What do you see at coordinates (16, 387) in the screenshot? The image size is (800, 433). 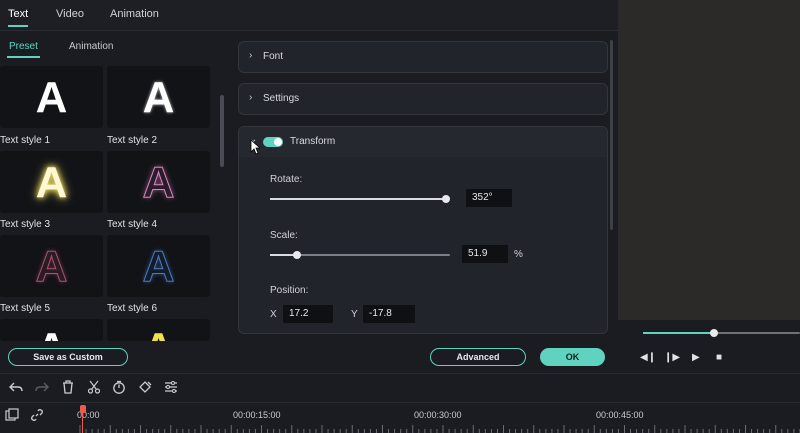 I see `undo-icon` at bounding box center [16, 387].